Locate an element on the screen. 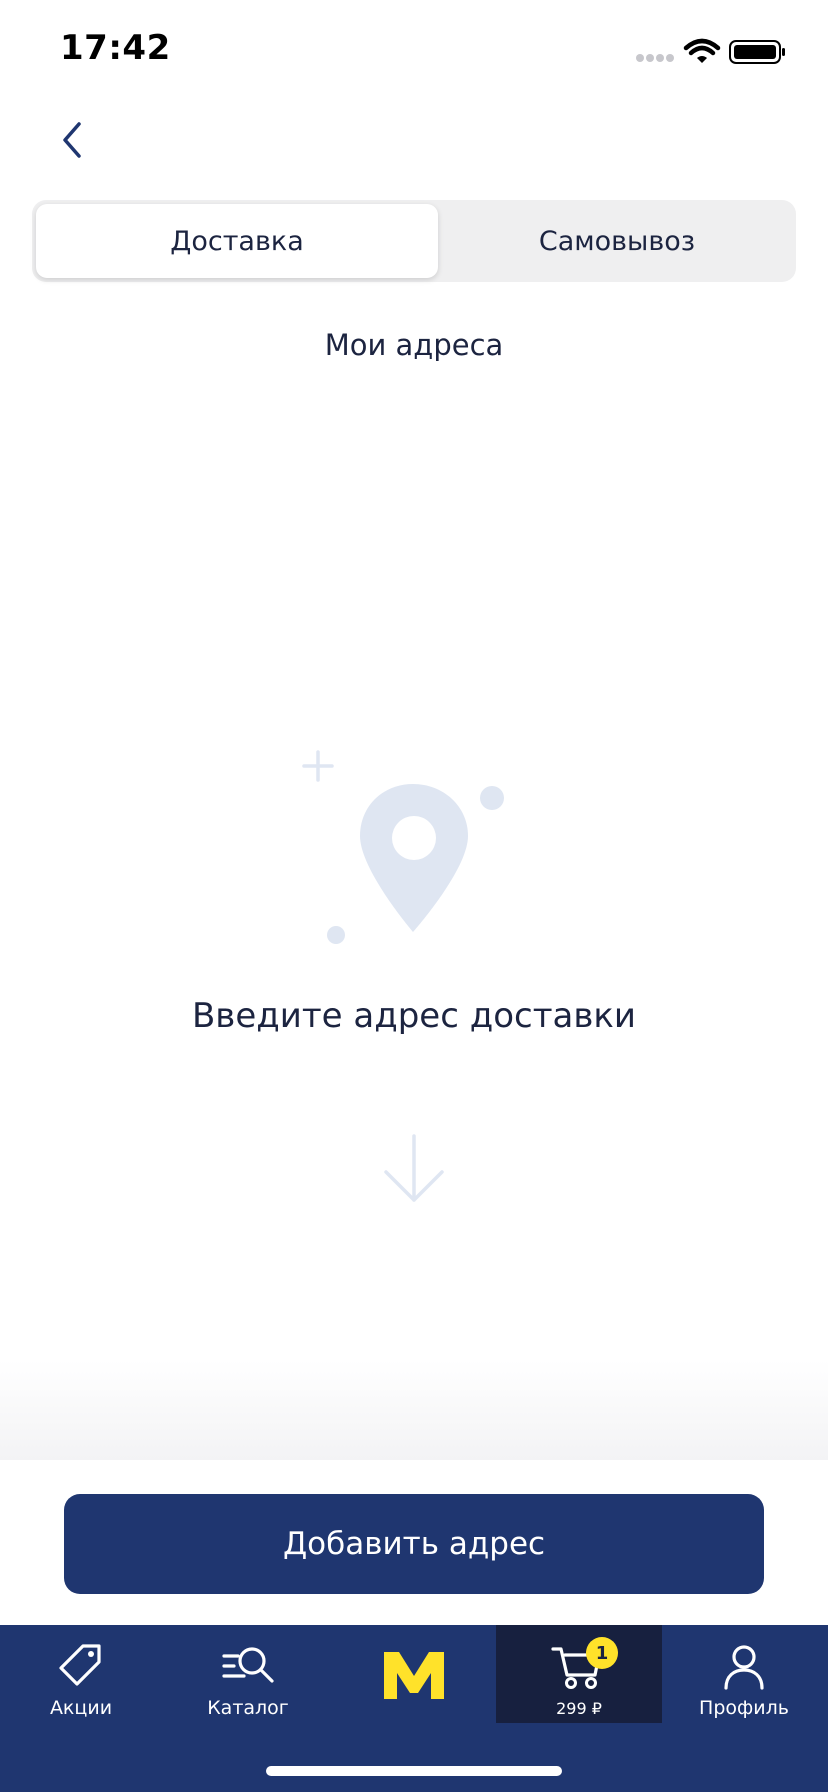  status-time: 17:42 is located at coordinates (115, 48).